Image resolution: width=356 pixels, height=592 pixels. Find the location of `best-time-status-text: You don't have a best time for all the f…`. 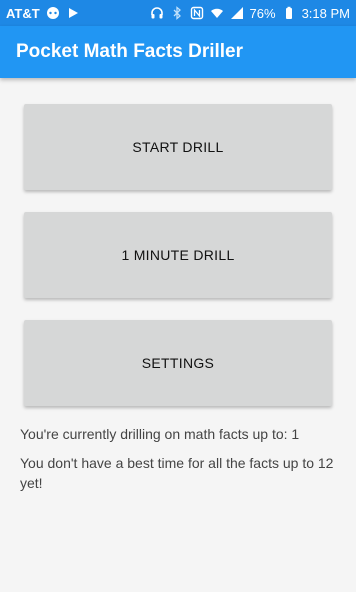

best-time-status-text: You don't have a best time for all the f… is located at coordinates (177, 473).